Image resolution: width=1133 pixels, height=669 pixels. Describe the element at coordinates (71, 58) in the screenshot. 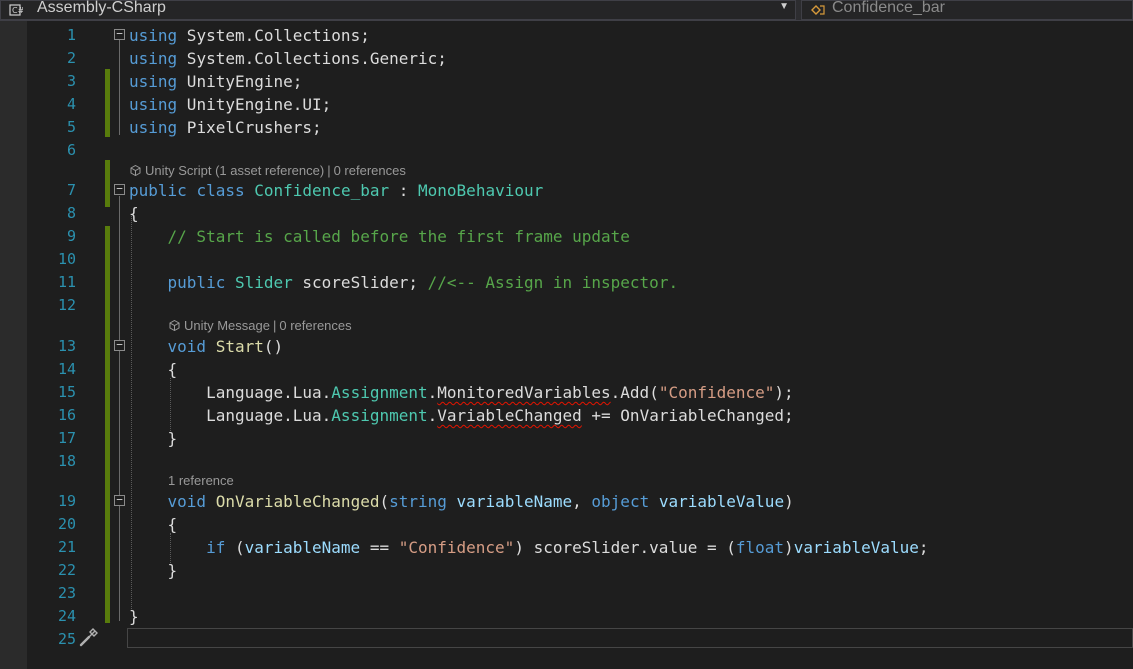

I see `line-number: 2` at that location.